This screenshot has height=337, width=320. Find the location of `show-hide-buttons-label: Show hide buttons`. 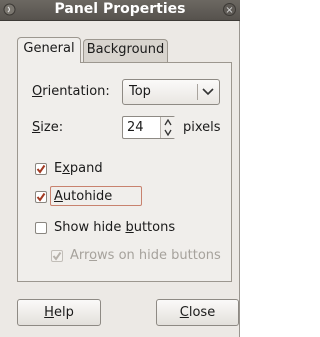

show-hide-buttons-label: Show hide buttons is located at coordinates (114, 227).